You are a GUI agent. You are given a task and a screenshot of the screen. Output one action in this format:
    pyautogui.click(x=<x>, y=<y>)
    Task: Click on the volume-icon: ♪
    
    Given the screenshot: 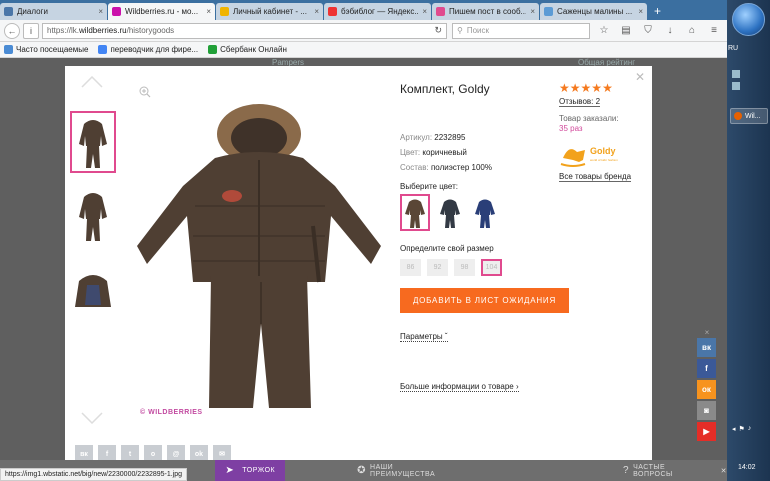 What is the action you would take?
    pyautogui.click(x=750, y=429)
    